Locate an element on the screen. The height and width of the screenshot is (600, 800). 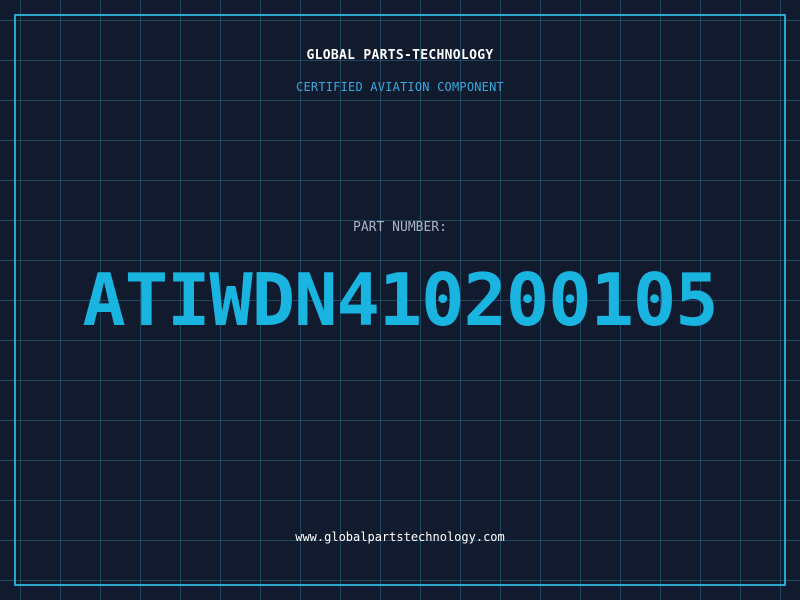
certification-tagline: CERTIFIED AVIATION COMPONENT is located at coordinates (400, 87).